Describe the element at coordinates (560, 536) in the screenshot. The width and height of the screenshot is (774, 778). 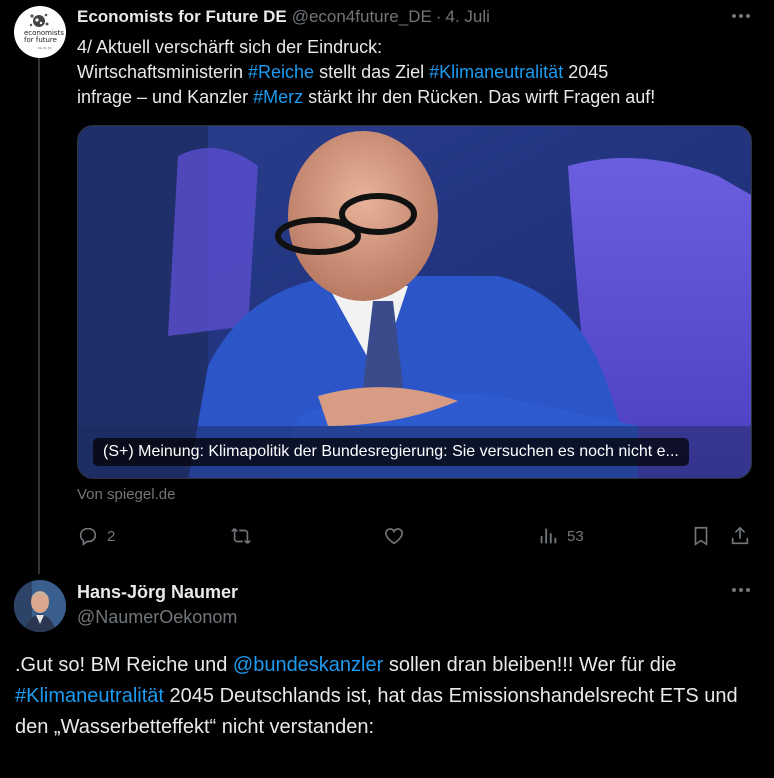
I see `views-button: 53` at that location.